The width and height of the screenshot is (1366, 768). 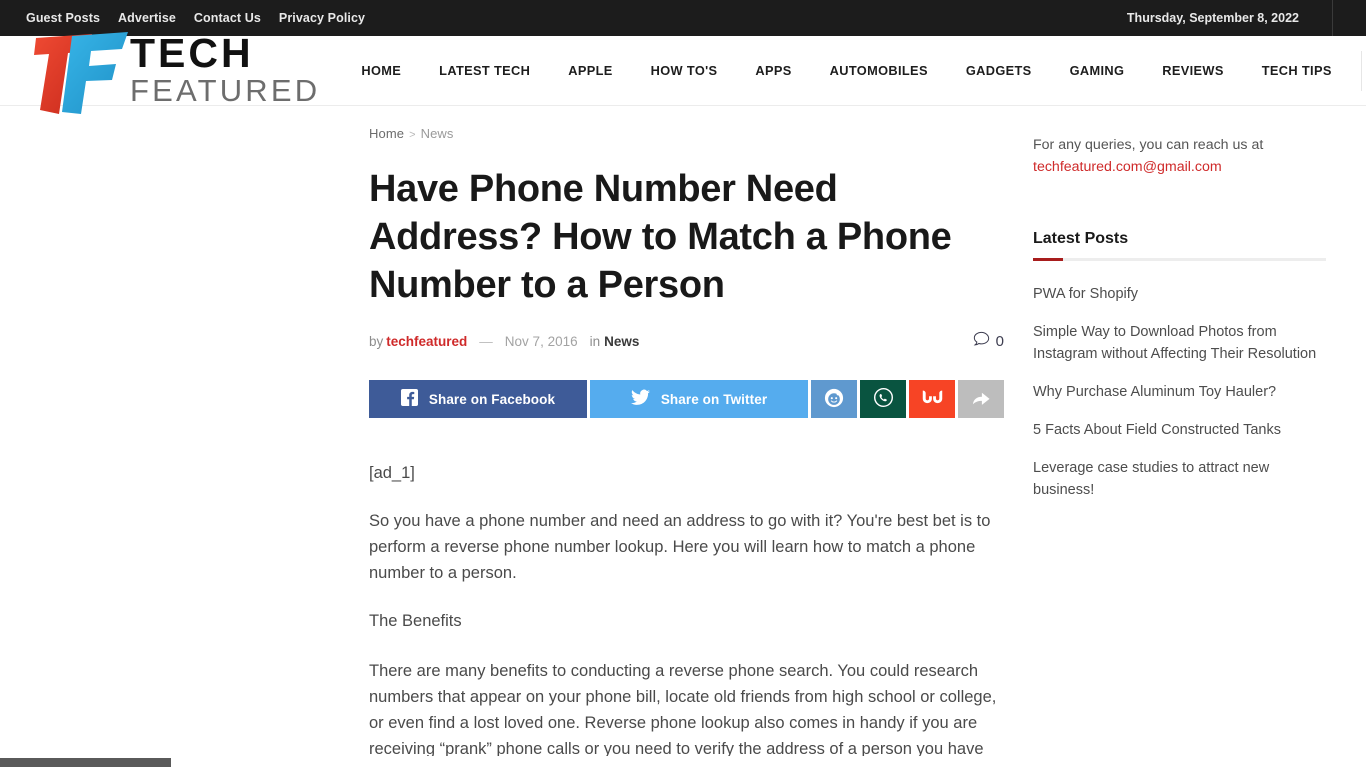 I want to click on share-facebook-button: Share on Facebook, so click(x=478, y=399).